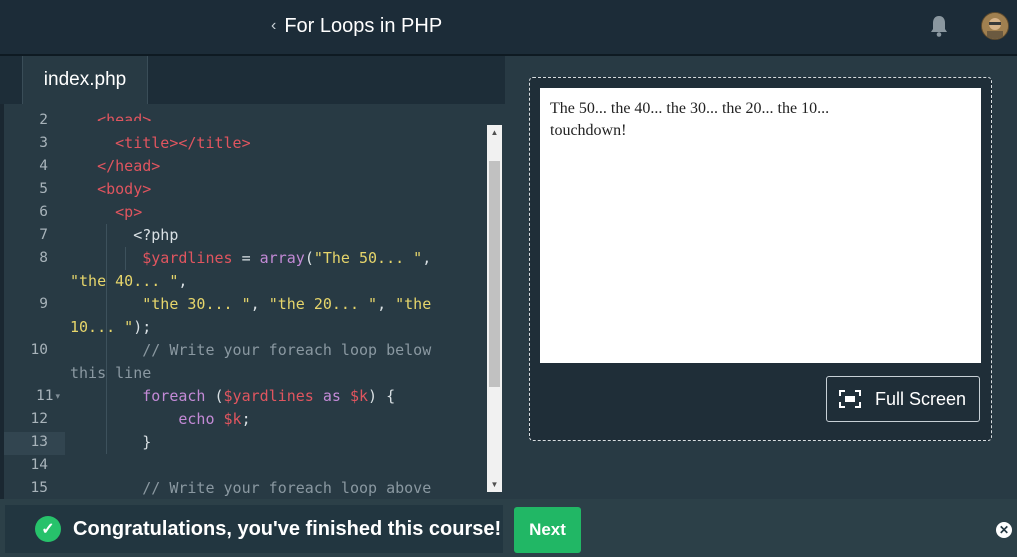 Image resolution: width=1017 pixels, height=557 pixels. I want to click on line-number: 13, so click(39, 442).